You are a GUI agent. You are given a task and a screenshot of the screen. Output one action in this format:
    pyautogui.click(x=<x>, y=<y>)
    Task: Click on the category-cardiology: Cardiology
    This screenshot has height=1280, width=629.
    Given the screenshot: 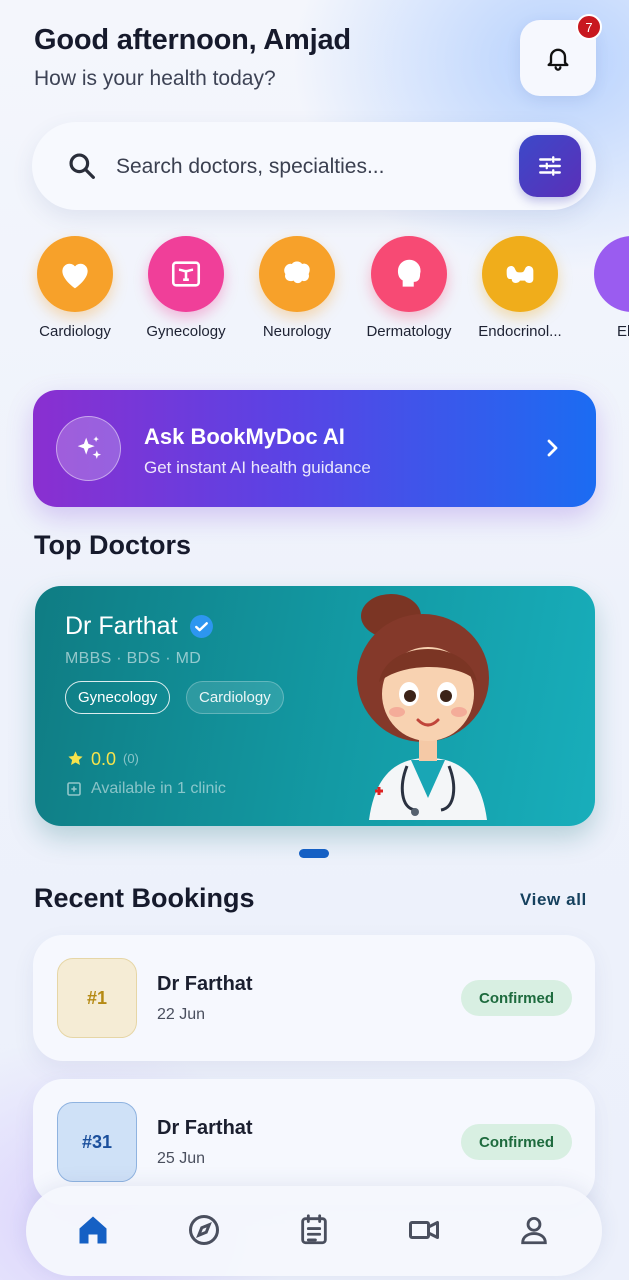 What is the action you would take?
    pyautogui.click(x=75, y=288)
    